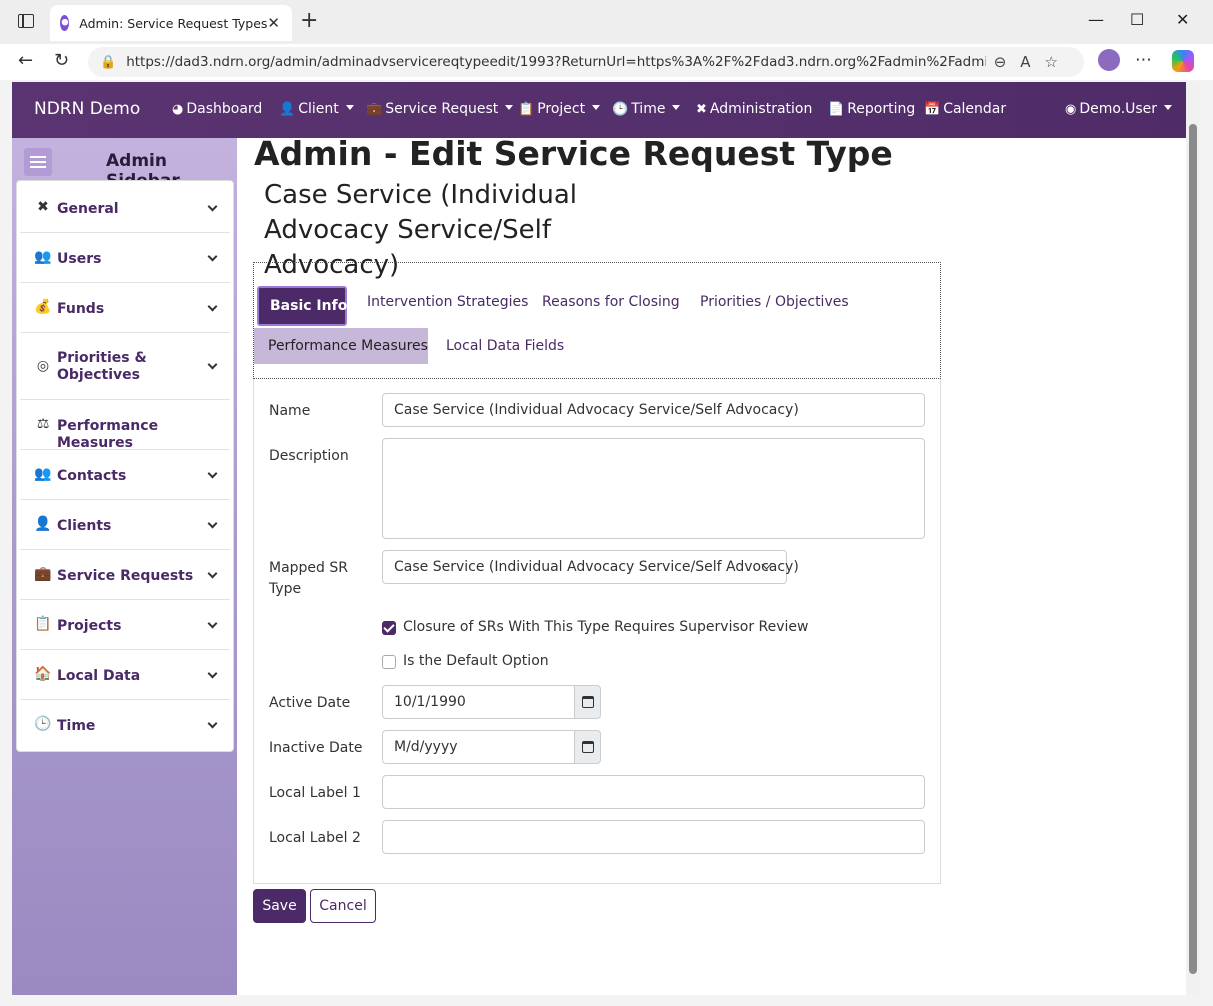 This screenshot has width=1213, height=1006. Describe the element at coordinates (1183, 61) in the screenshot. I see `copilot-icon` at that location.